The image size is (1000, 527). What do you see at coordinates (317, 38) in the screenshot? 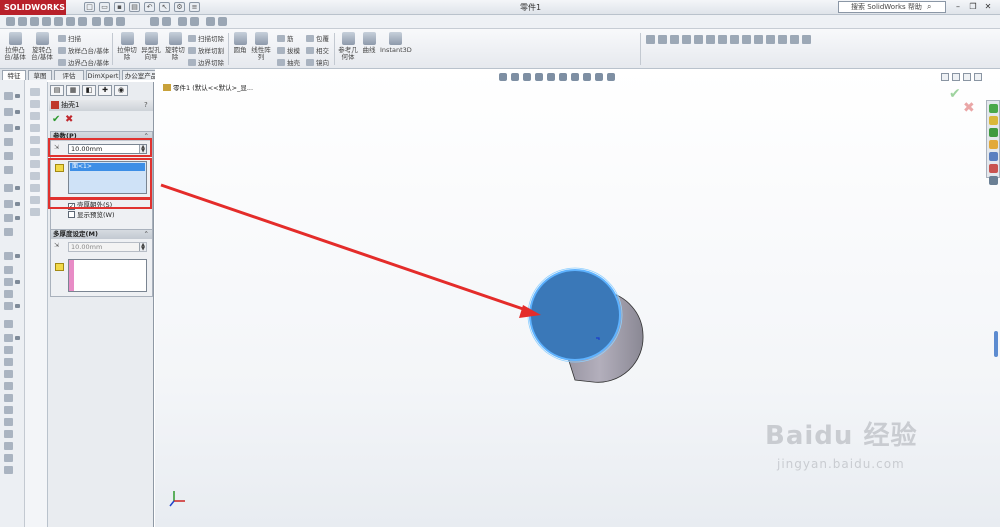
I see `wrap-button: 包覆` at bounding box center [317, 38].